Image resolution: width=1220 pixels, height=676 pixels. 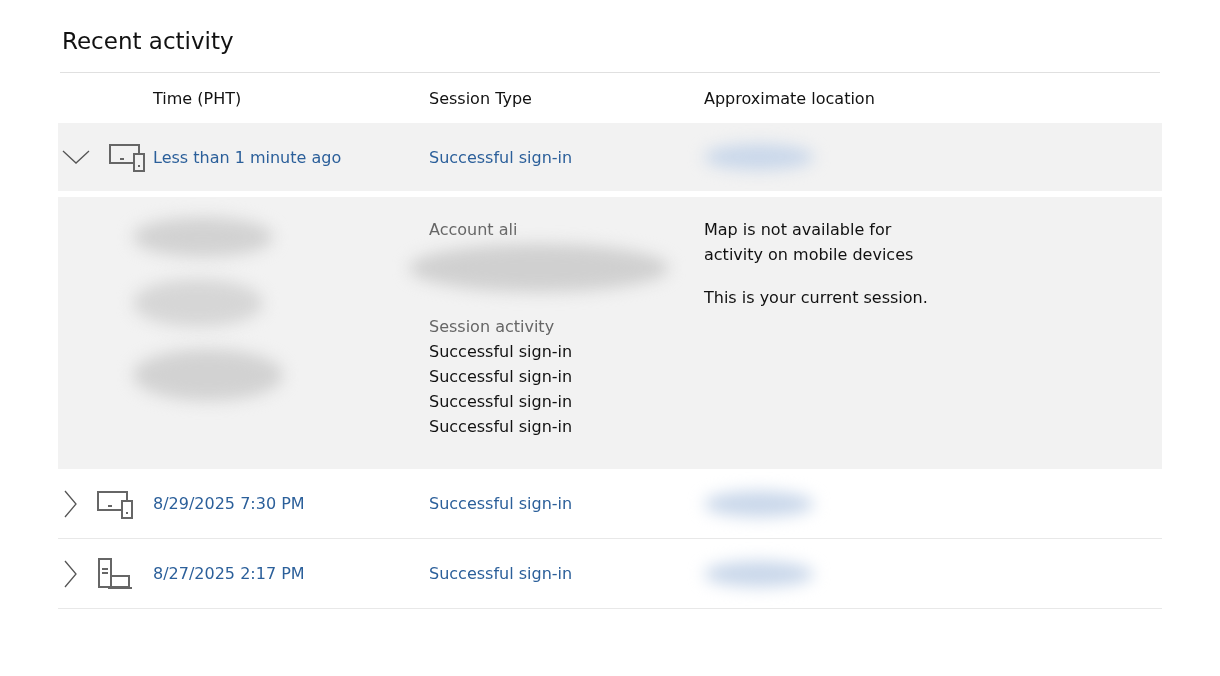 What do you see at coordinates (115, 573) in the screenshot?
I see `desktop-laptop-icon` at bounding box center [115, 573].